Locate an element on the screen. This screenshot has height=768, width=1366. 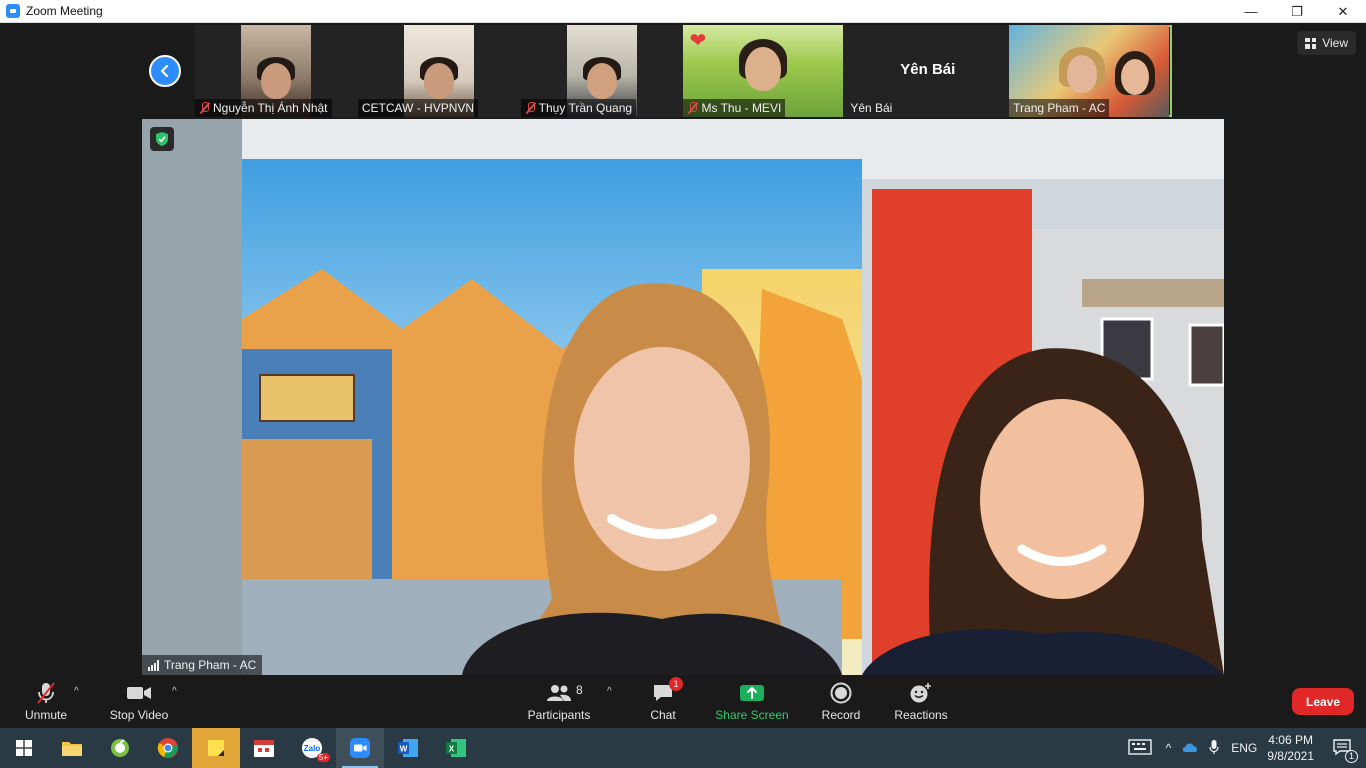
zalo-taskbar-icon: Zalo 5+ is located at coordinates (312, 748).